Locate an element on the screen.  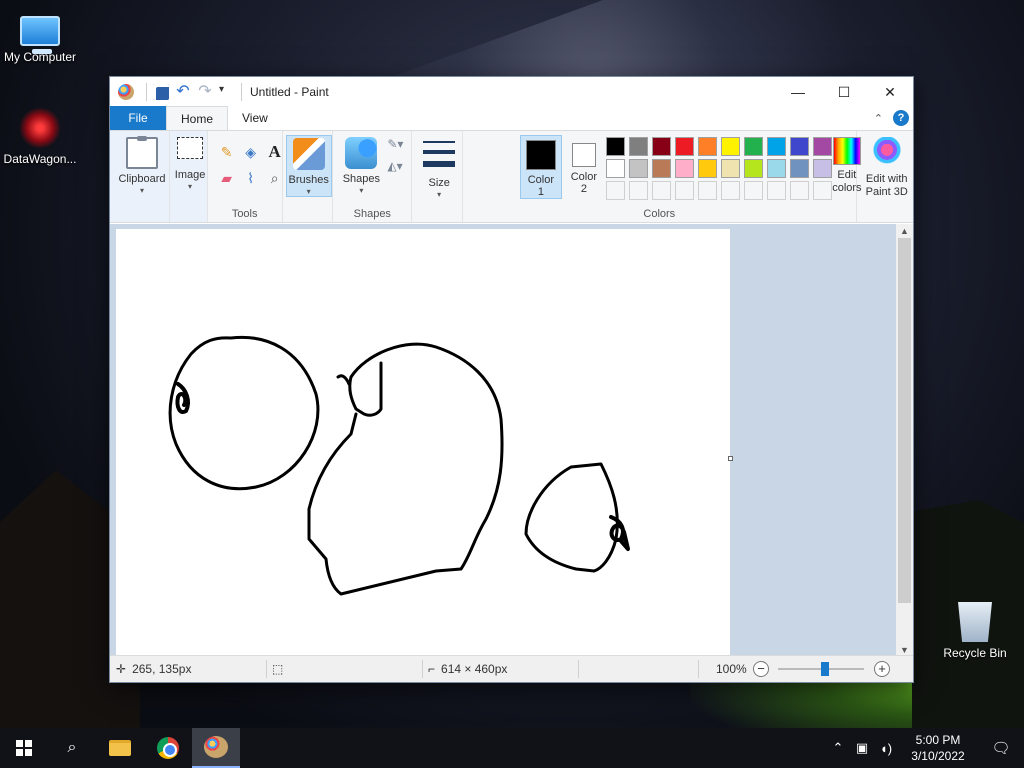
monitor-icon is located at coordinates (40, 35).